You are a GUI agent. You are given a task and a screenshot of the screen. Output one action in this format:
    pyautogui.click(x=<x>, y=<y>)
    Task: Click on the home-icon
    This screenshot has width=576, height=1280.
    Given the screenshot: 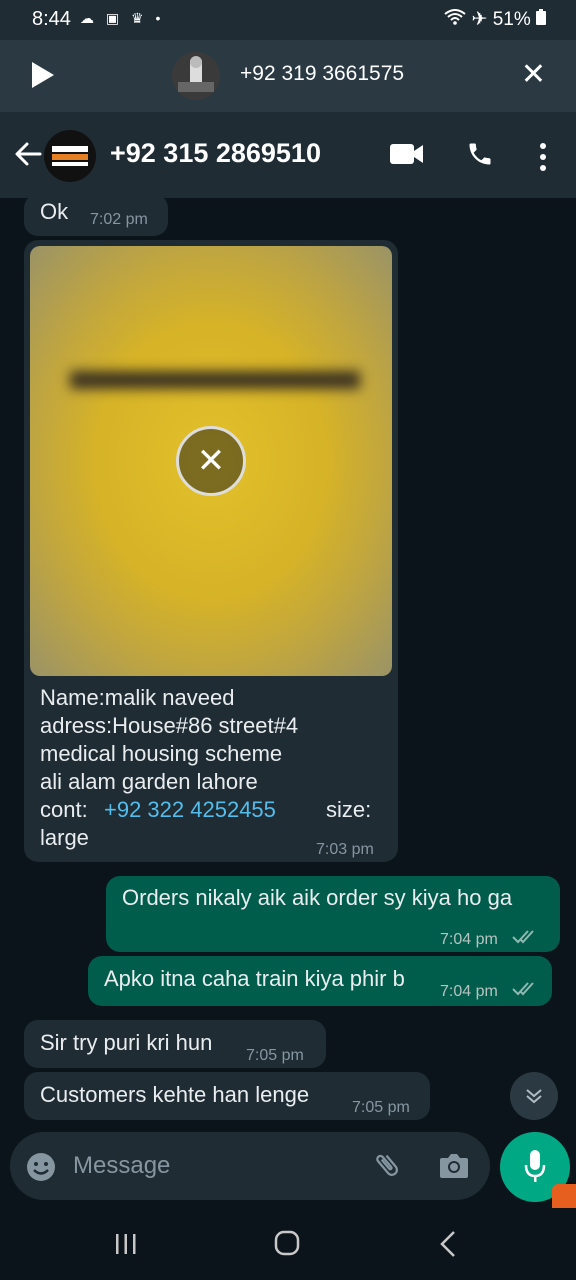 What is the action you would take?
    pyautogui.click(x=287, y=1245)
    